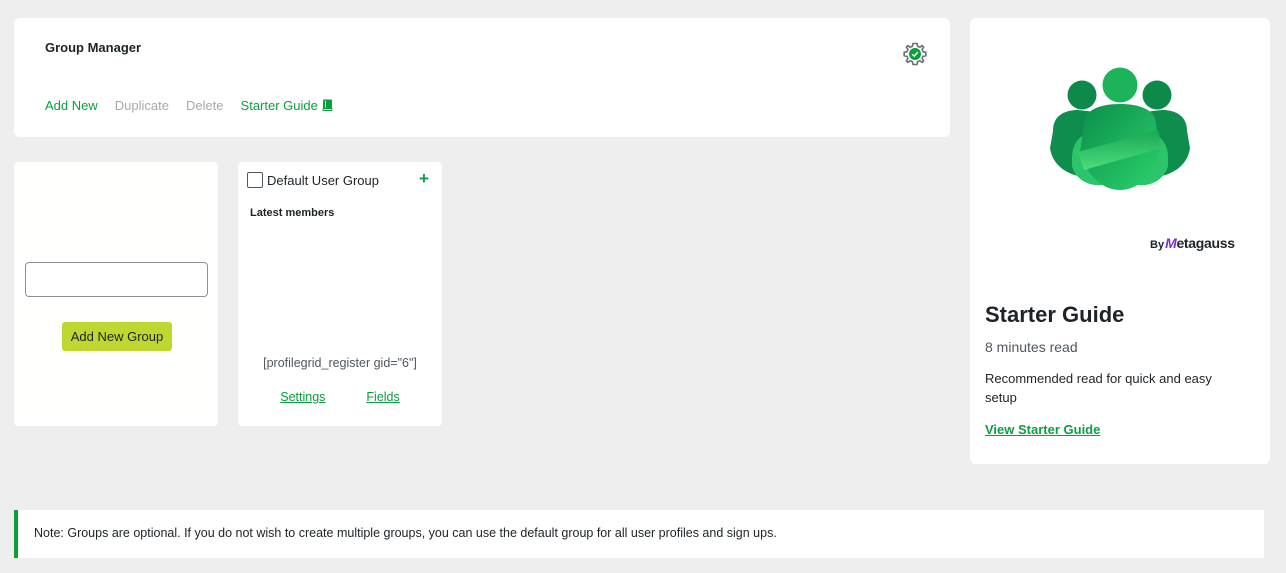  I want to click on brand-rest: etagauss, so click(1205, 243).